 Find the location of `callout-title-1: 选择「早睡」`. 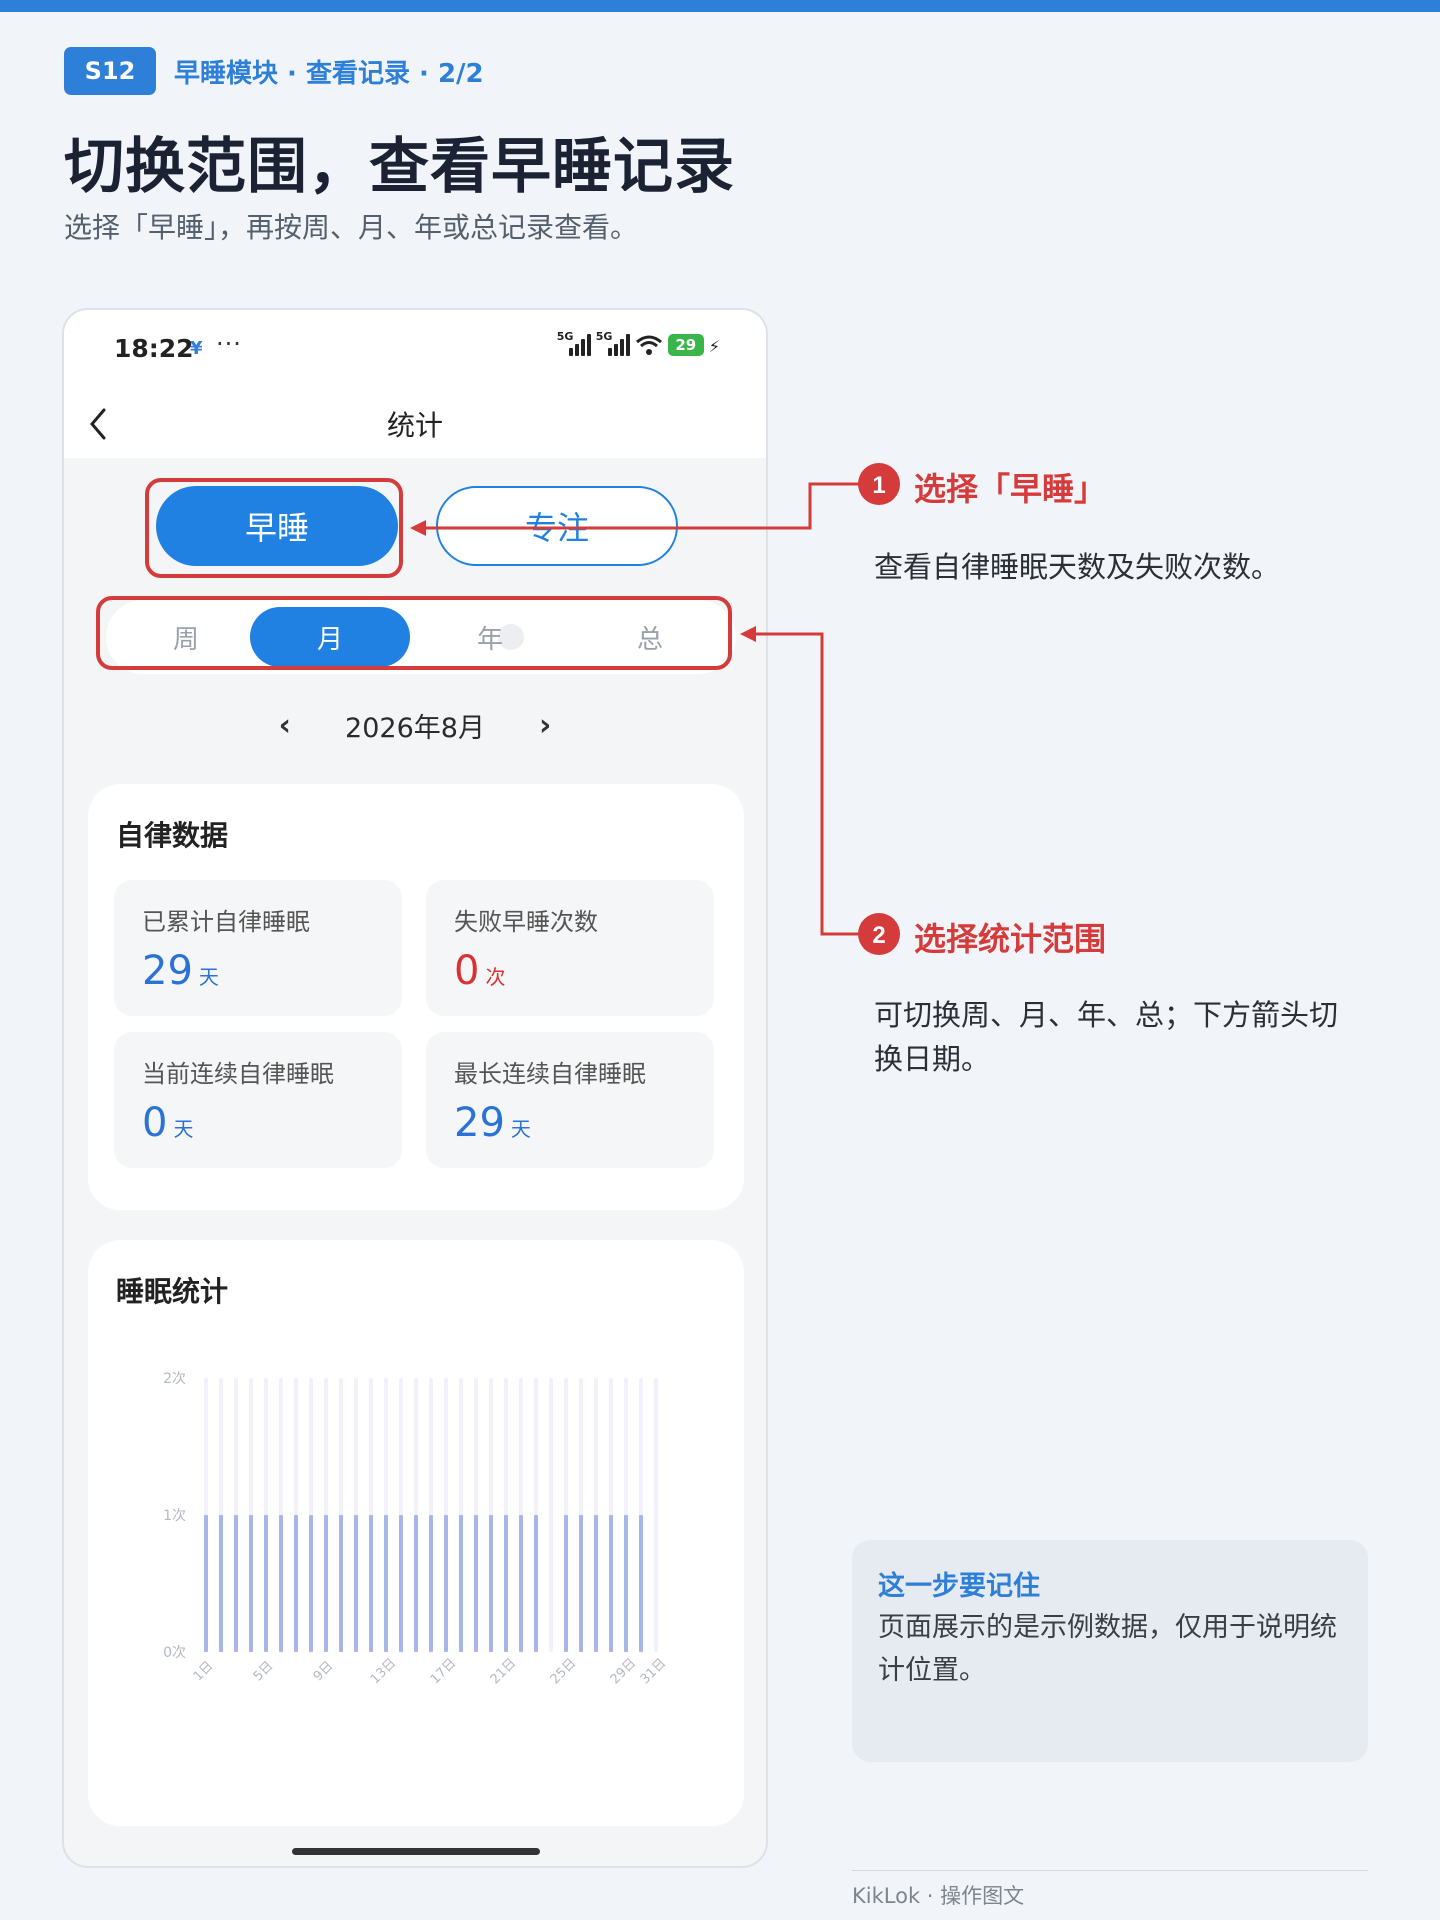

callout-title-1: 选择「早睡」 is located at coordinates (1010, 489).